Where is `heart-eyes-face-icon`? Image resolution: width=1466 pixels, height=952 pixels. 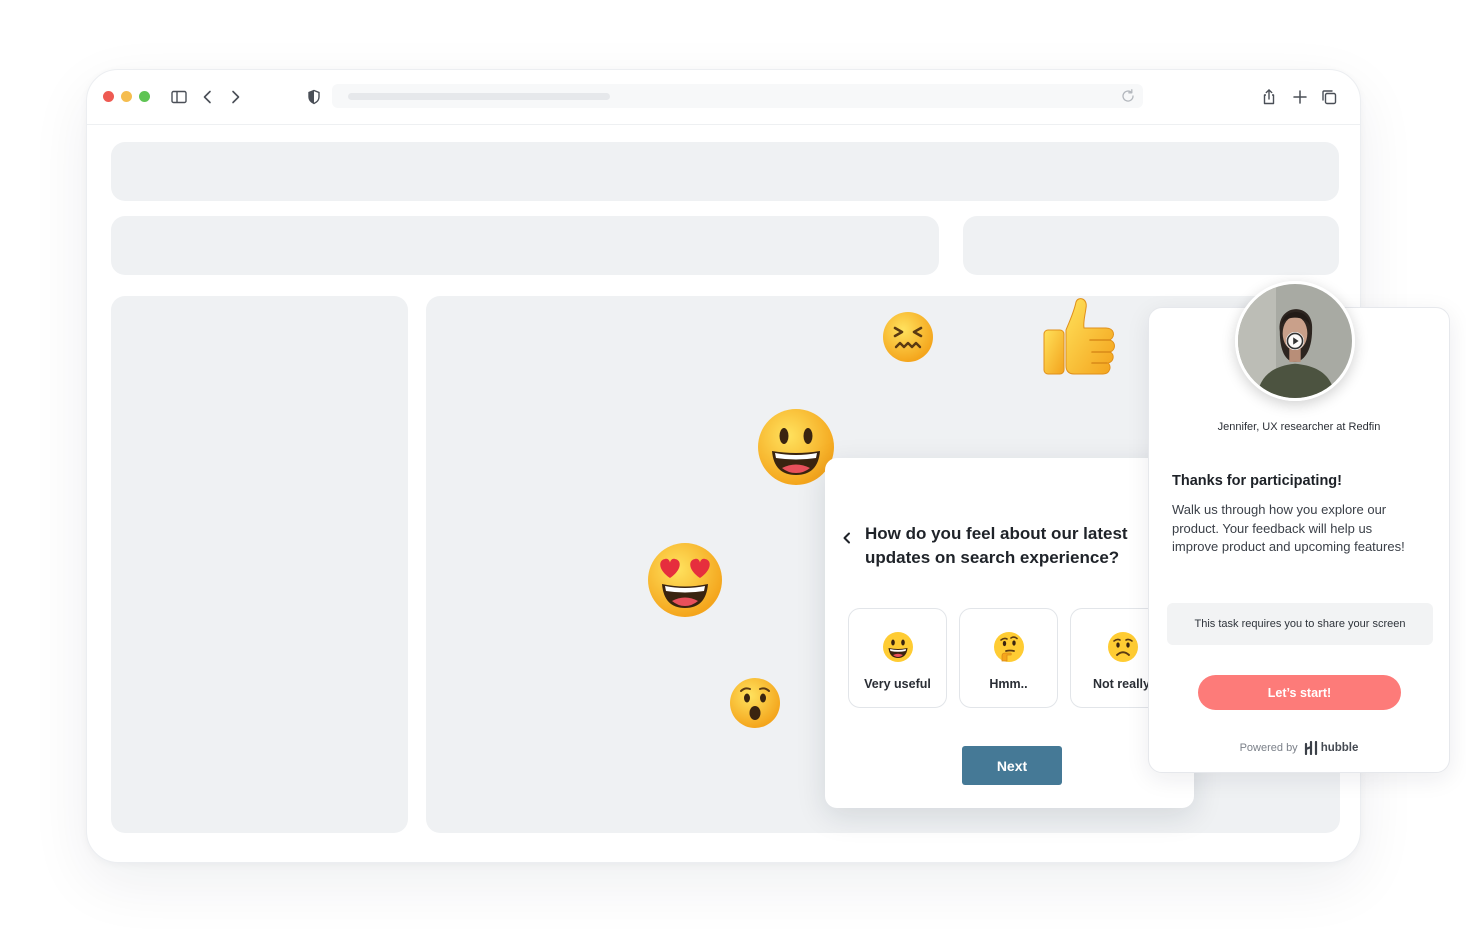 heart-eyes-face-icon is located at coordinates (685, 580).